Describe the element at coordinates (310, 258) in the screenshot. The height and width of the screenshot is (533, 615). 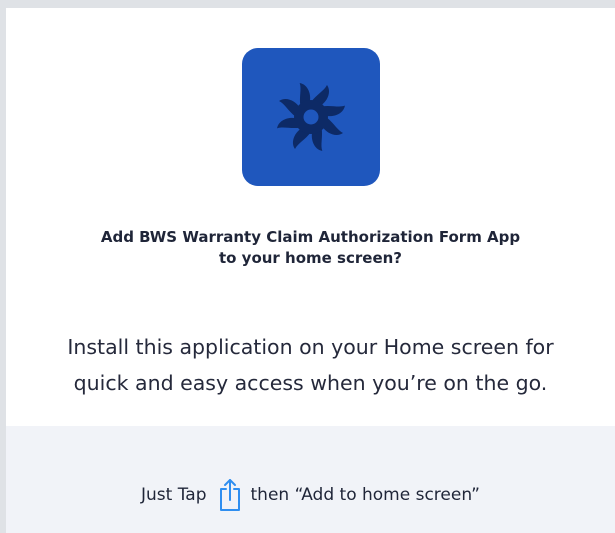
I see `prompt-title-line-2: to your home screen?` at that location.